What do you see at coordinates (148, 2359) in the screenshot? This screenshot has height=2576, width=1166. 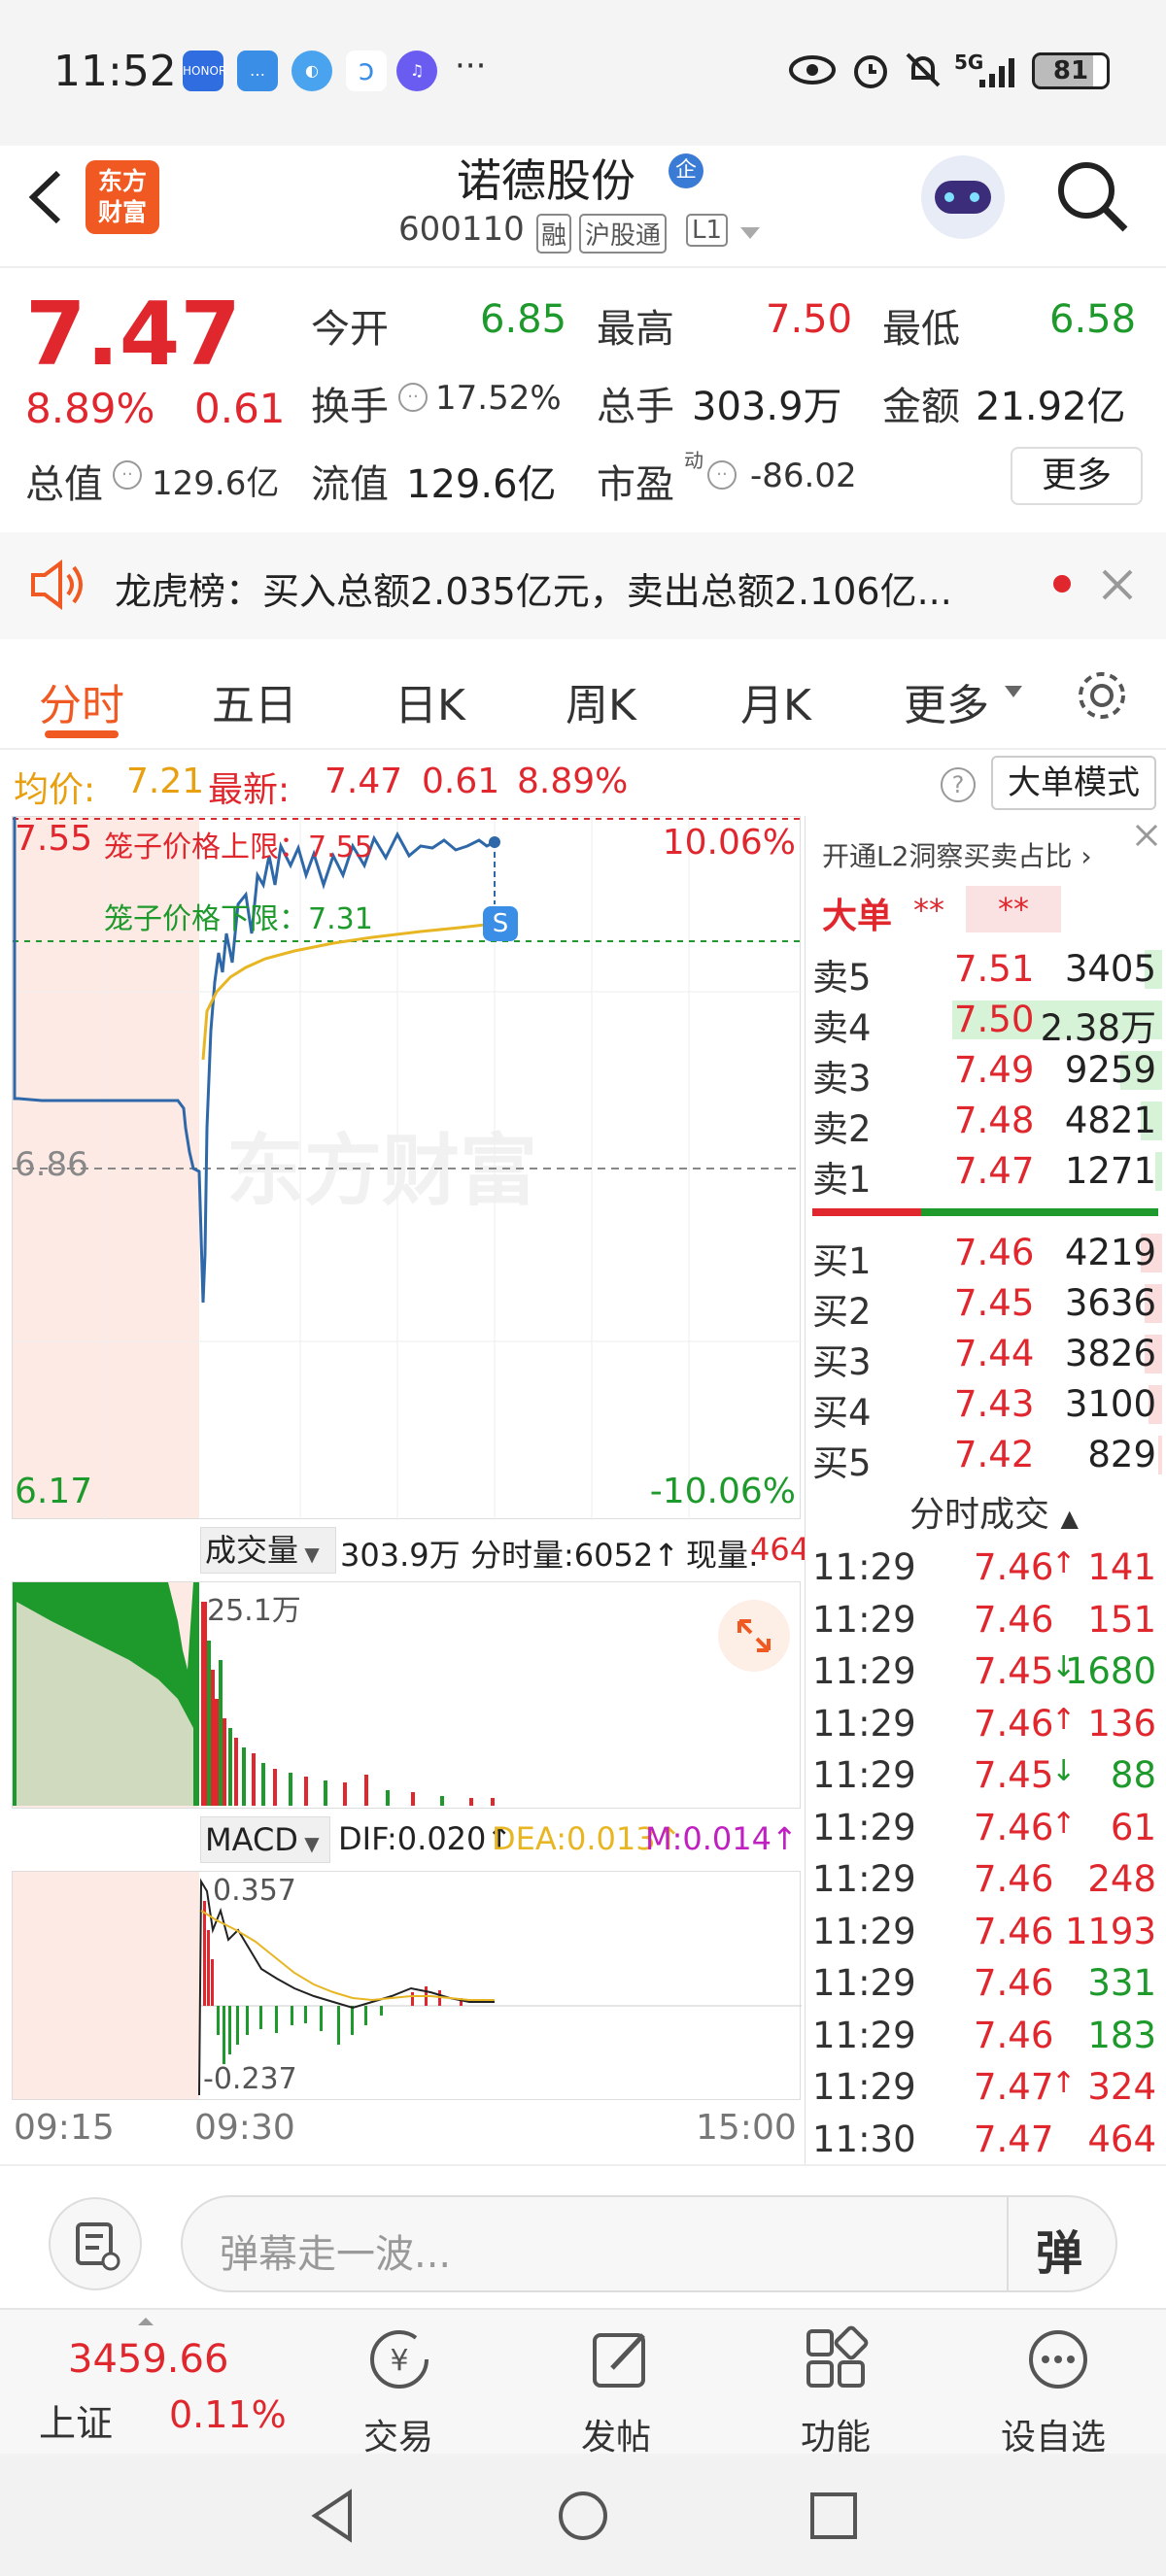 I see `index-value: 3459.66` at bounding box center [148, 2359].